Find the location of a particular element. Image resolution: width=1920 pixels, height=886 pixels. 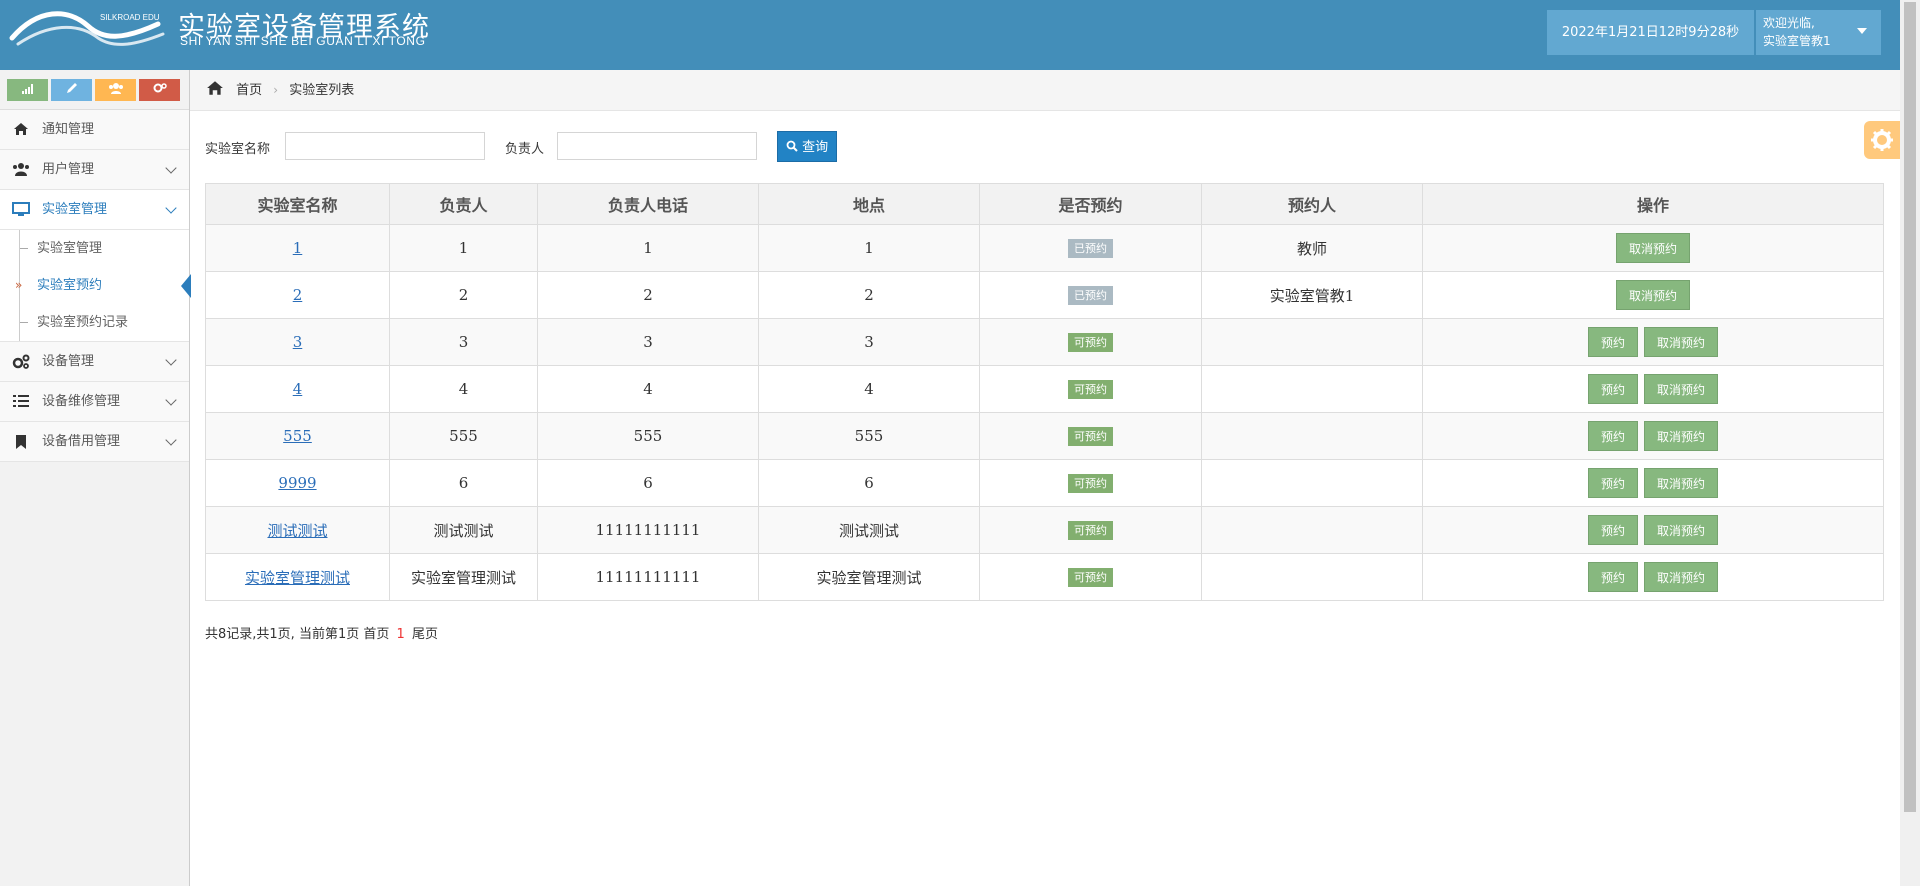

sidebar-item-label: 实验室管理 is located at coordinates (75, 209).